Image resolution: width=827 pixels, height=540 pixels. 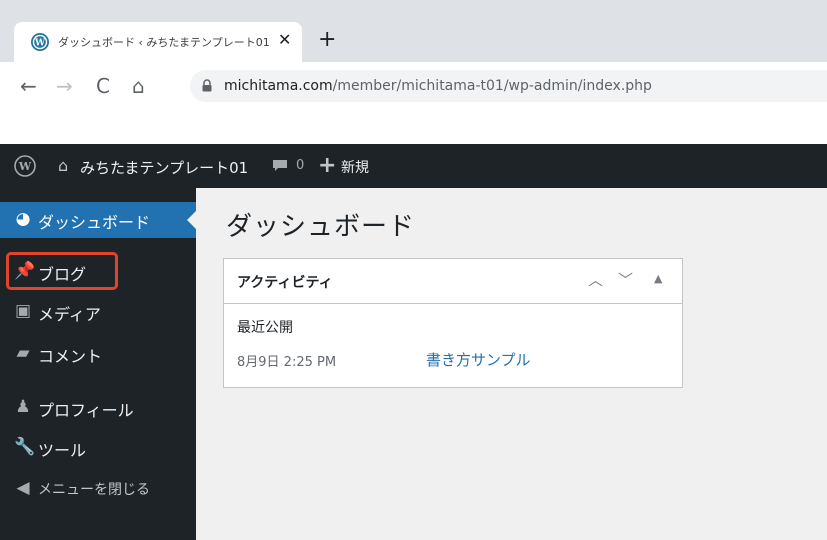 I want to click on url-path: /member/michitama-t01/wp-admin/index.php, so click(x=492, y=86).